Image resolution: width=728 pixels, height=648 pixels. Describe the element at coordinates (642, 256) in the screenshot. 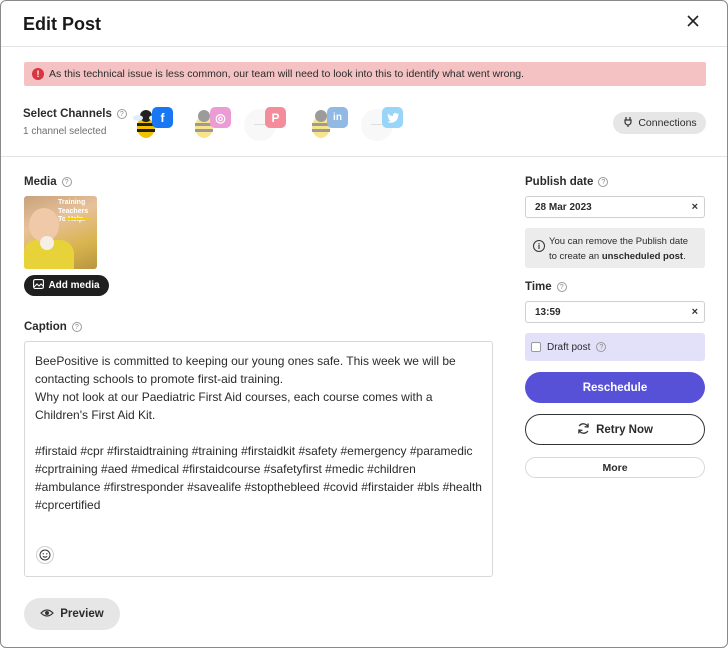

I see `info-text-bold: unscheduled post` at that location.